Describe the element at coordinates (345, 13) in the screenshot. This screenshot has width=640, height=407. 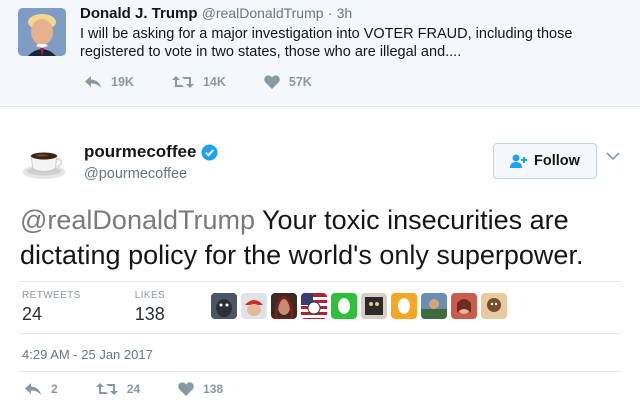
I see `tweet-time: 3h` at that location.